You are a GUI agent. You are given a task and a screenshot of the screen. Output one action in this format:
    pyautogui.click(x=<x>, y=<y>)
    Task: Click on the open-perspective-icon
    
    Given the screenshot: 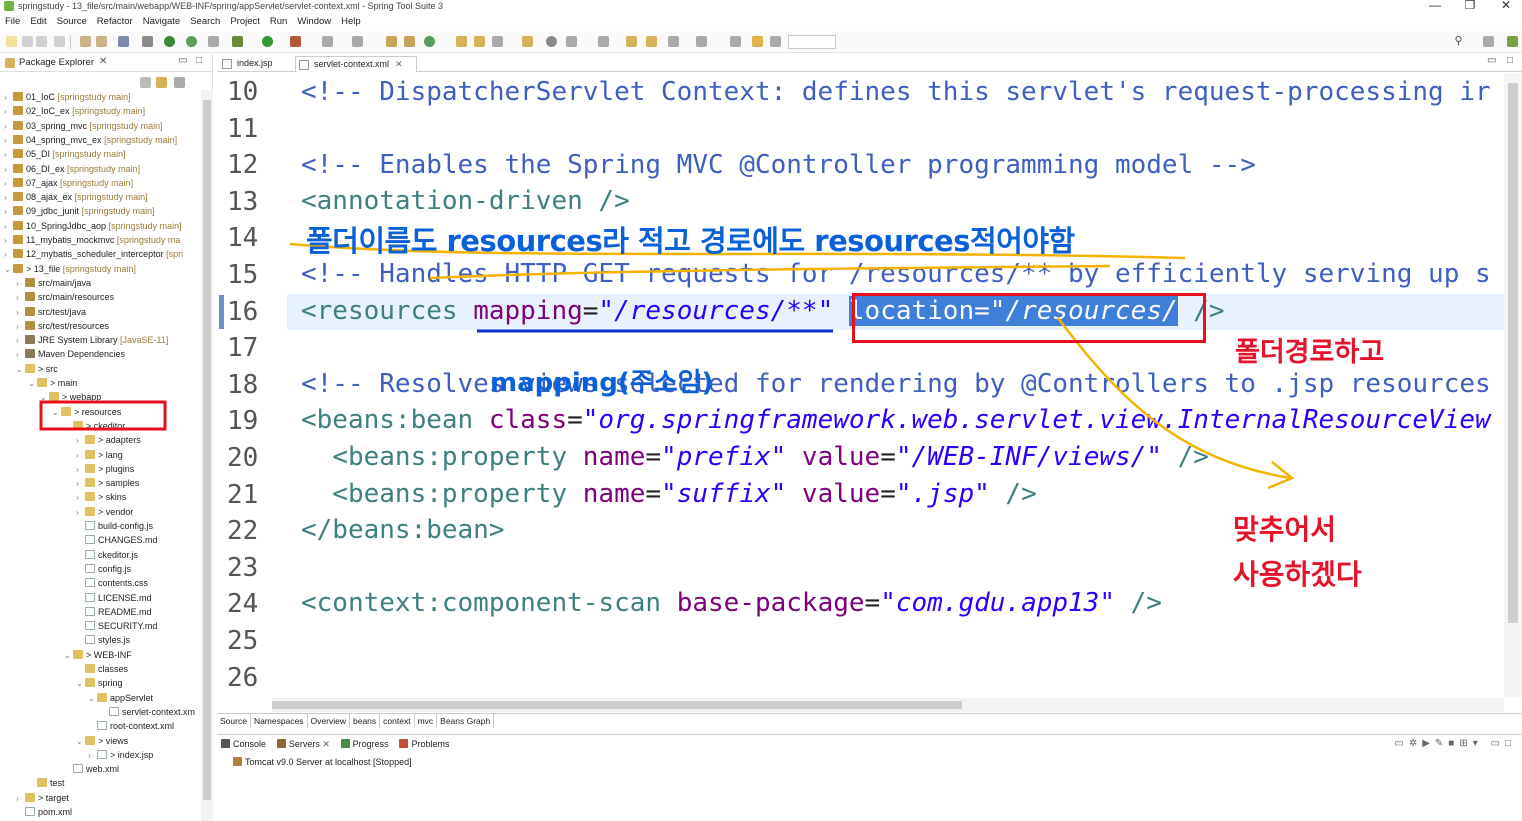 What is the action you would take?
    pyautogui.click(x=1488, y=41)
    